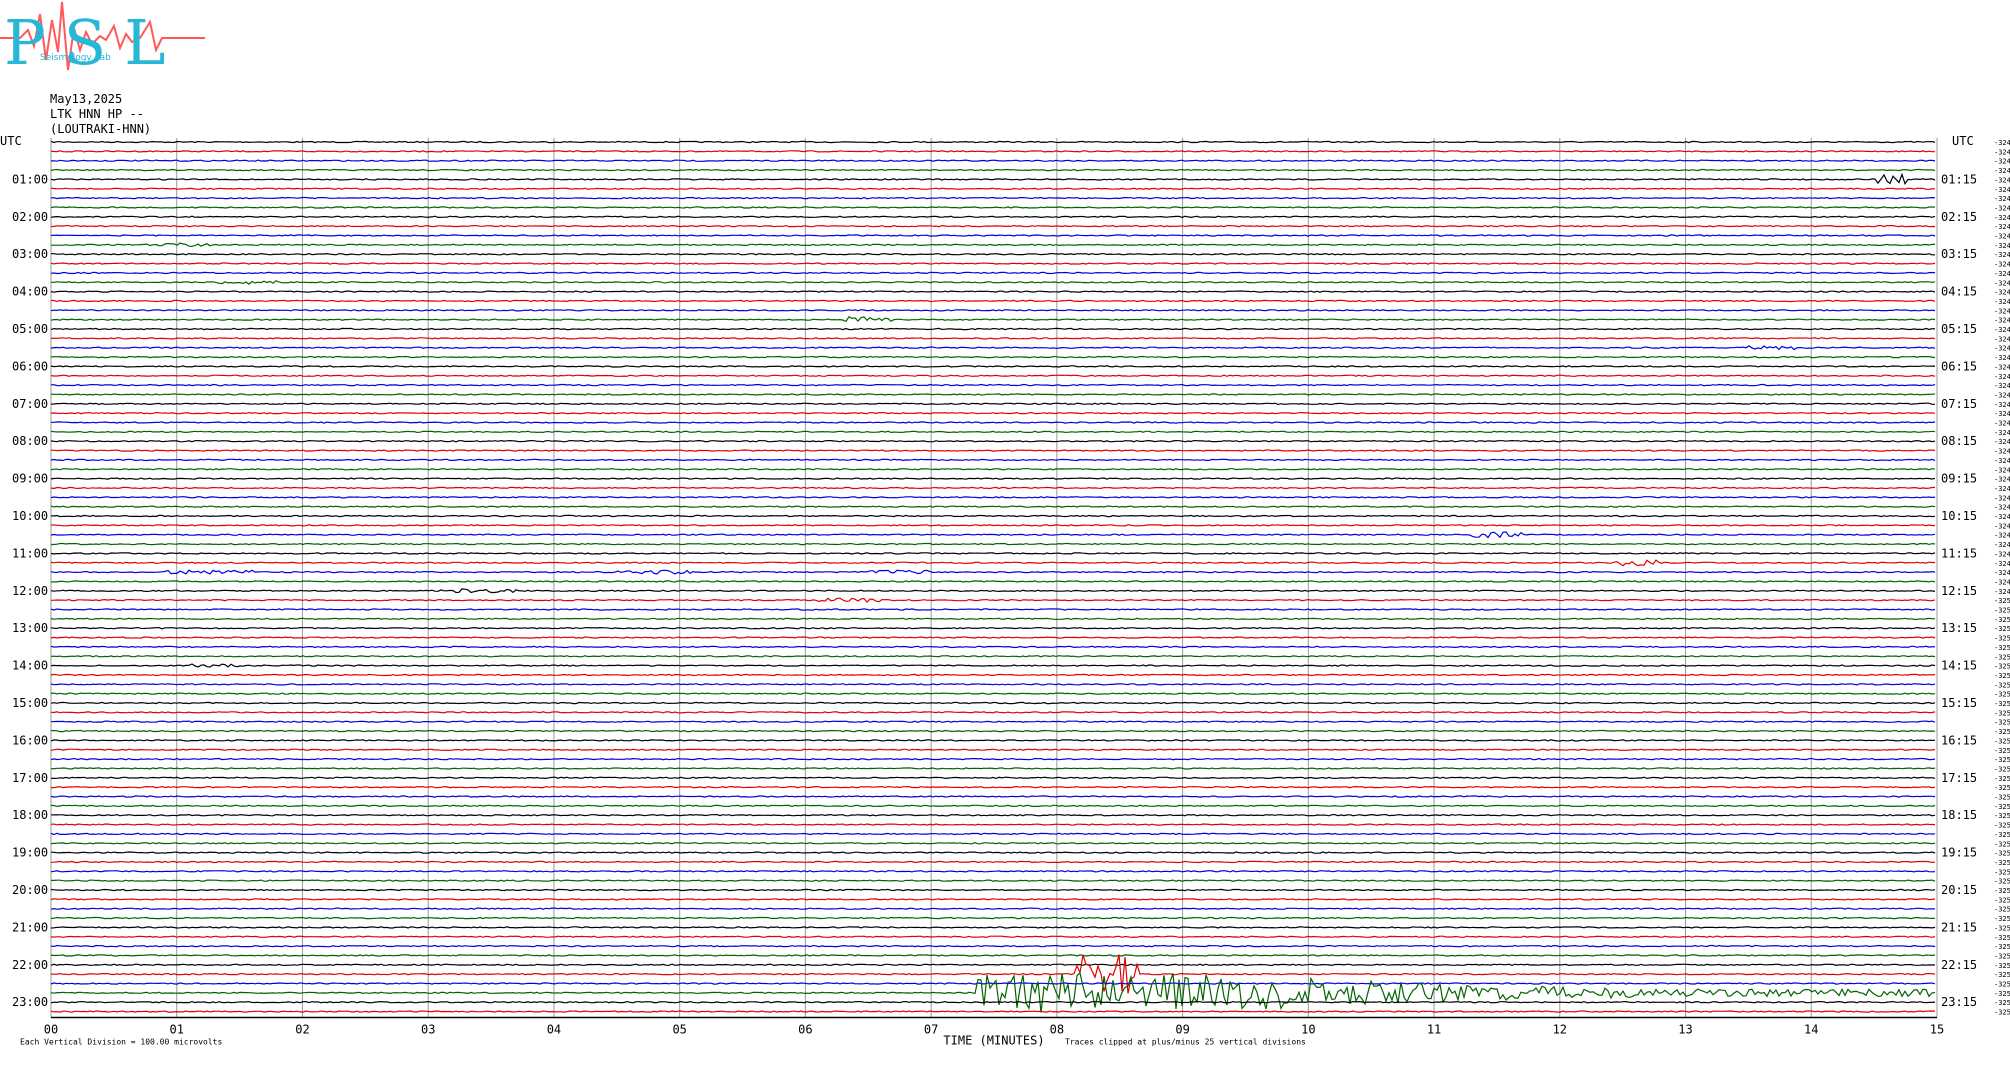 This screenshot has height=1080, width=2010. I want to click on trace-offset-label: -32499, so click(2002, 582).